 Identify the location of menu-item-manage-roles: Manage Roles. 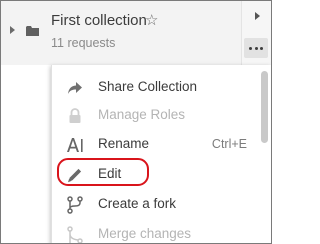
(153, 116).